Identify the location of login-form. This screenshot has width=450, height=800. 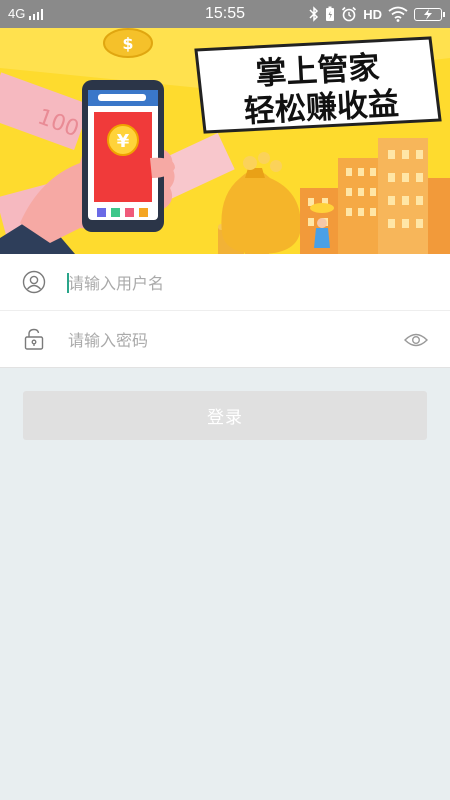
(225, 311).